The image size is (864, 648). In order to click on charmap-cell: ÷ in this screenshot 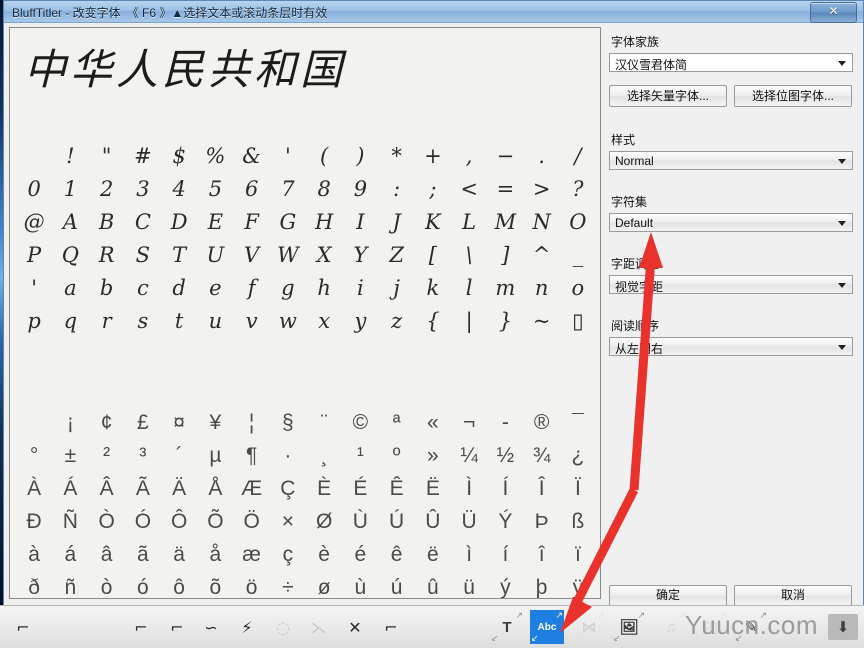, I will do `click(288, 584)`.